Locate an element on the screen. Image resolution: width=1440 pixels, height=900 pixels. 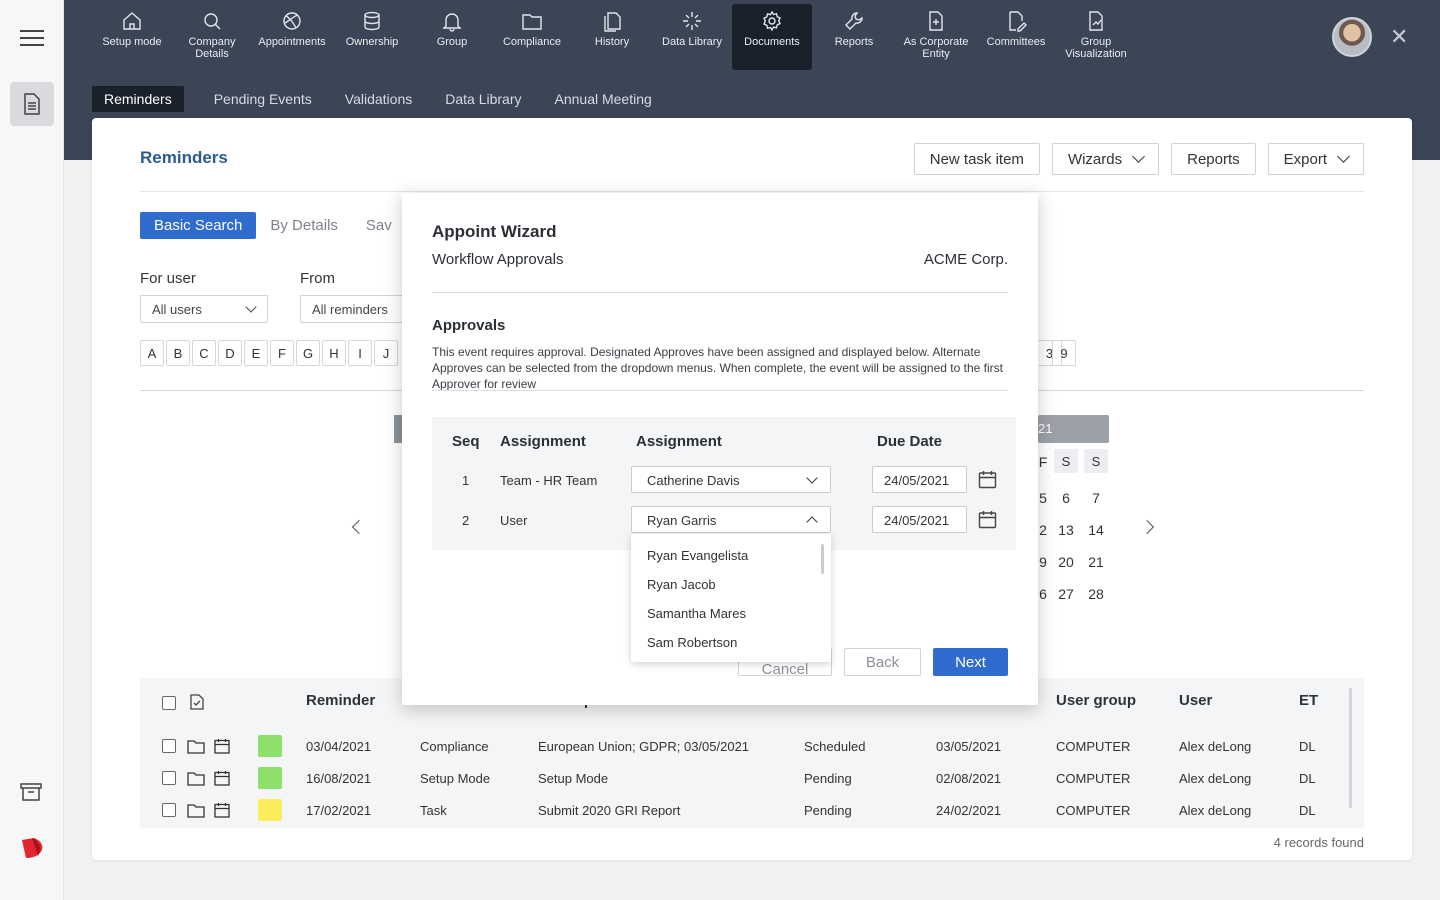
left-rail is located at coordinates (32, 450).